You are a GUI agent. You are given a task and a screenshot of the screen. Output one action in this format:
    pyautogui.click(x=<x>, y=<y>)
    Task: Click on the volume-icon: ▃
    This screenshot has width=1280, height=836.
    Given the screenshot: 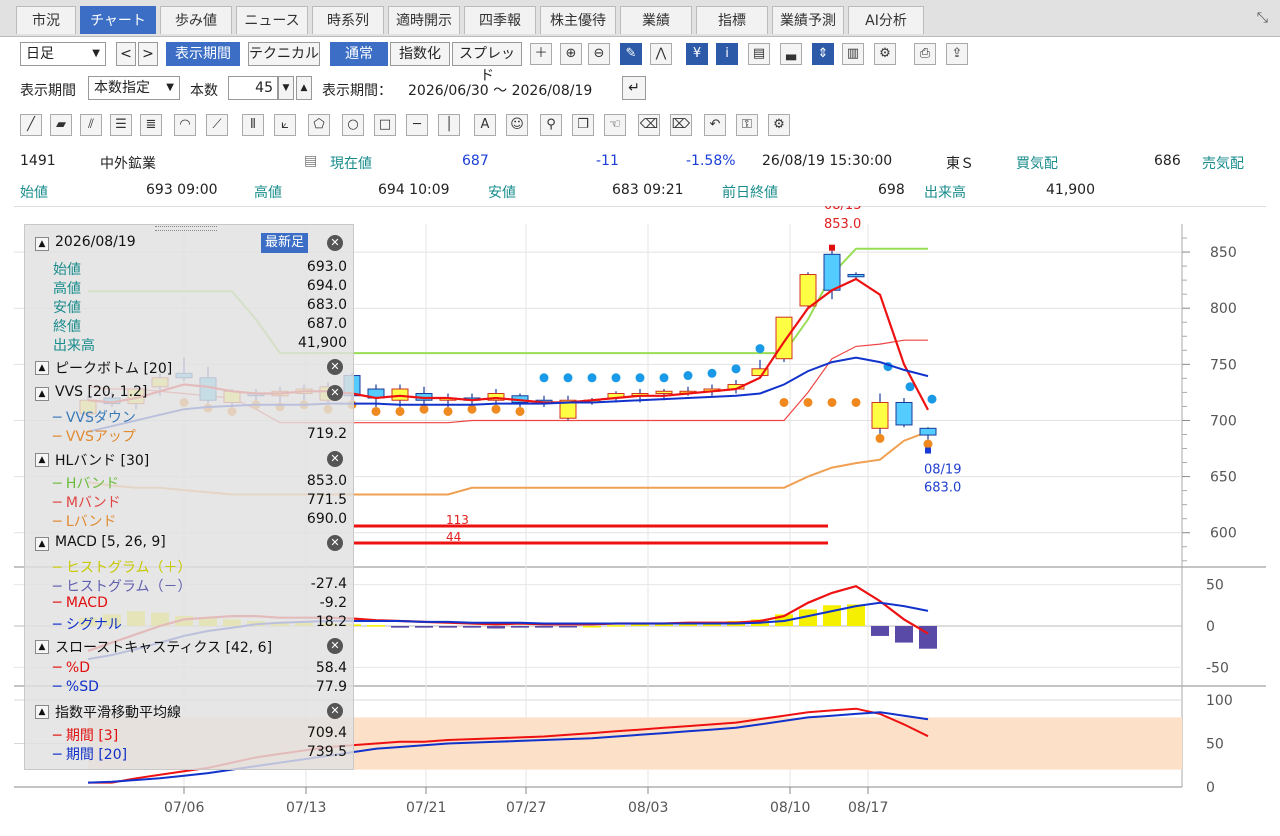 What is the action you would take?
    pyautogui.click(x=791, y=54)
    